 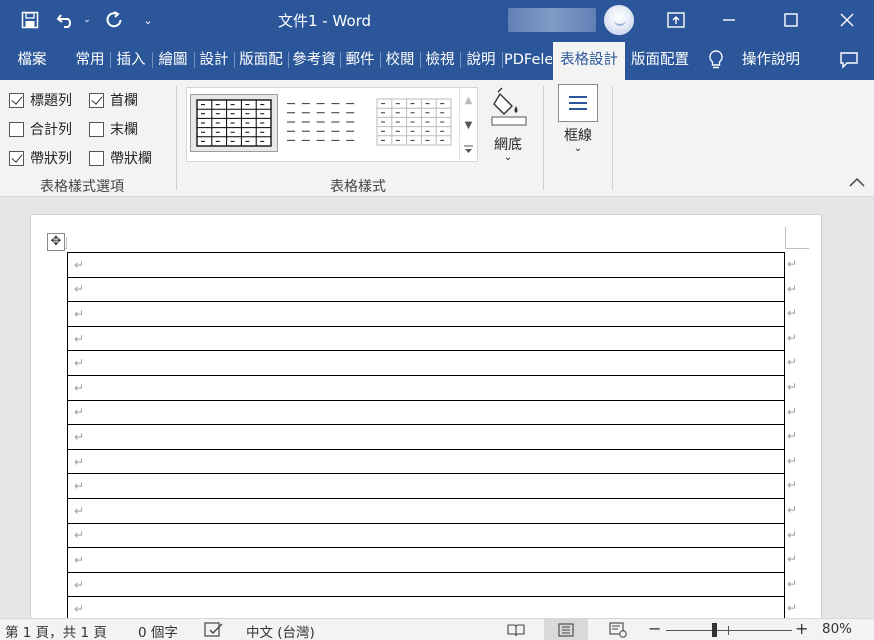 What do you see at coordinates (791, 20) in the screenshot?
I see `maximize-icon` at bounding box center [791, 20].